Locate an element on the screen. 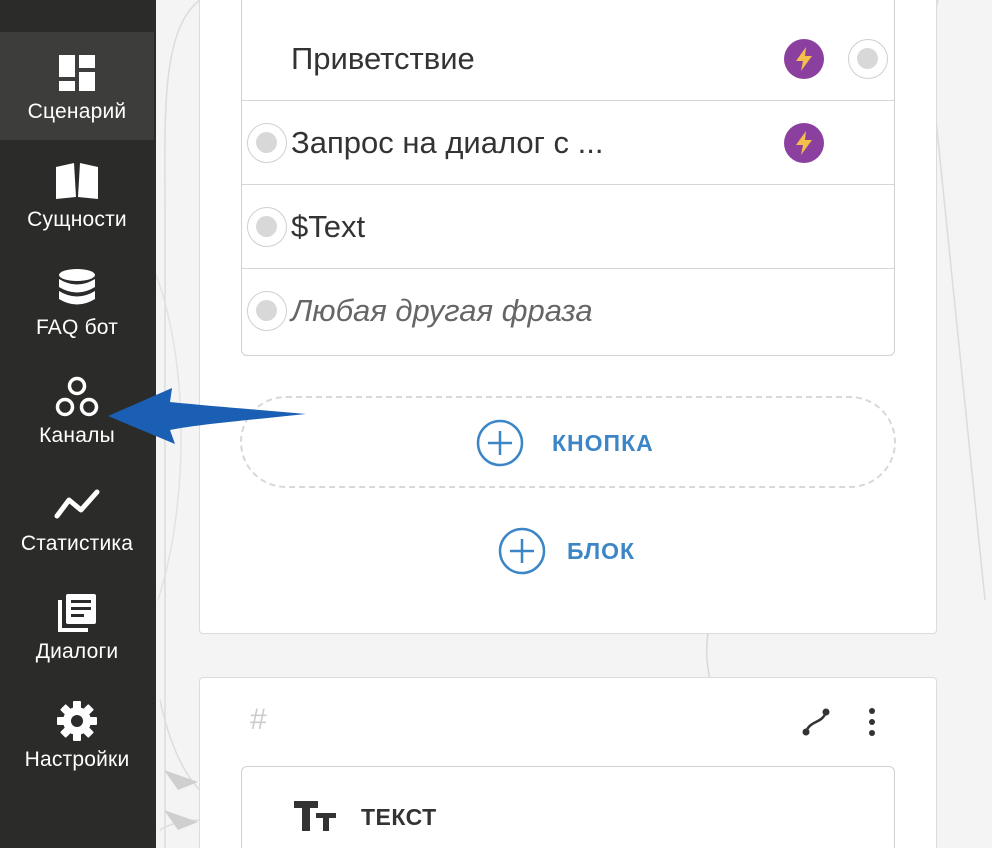  list-item: Любая другая фраза is located at coordinates (568, 311).